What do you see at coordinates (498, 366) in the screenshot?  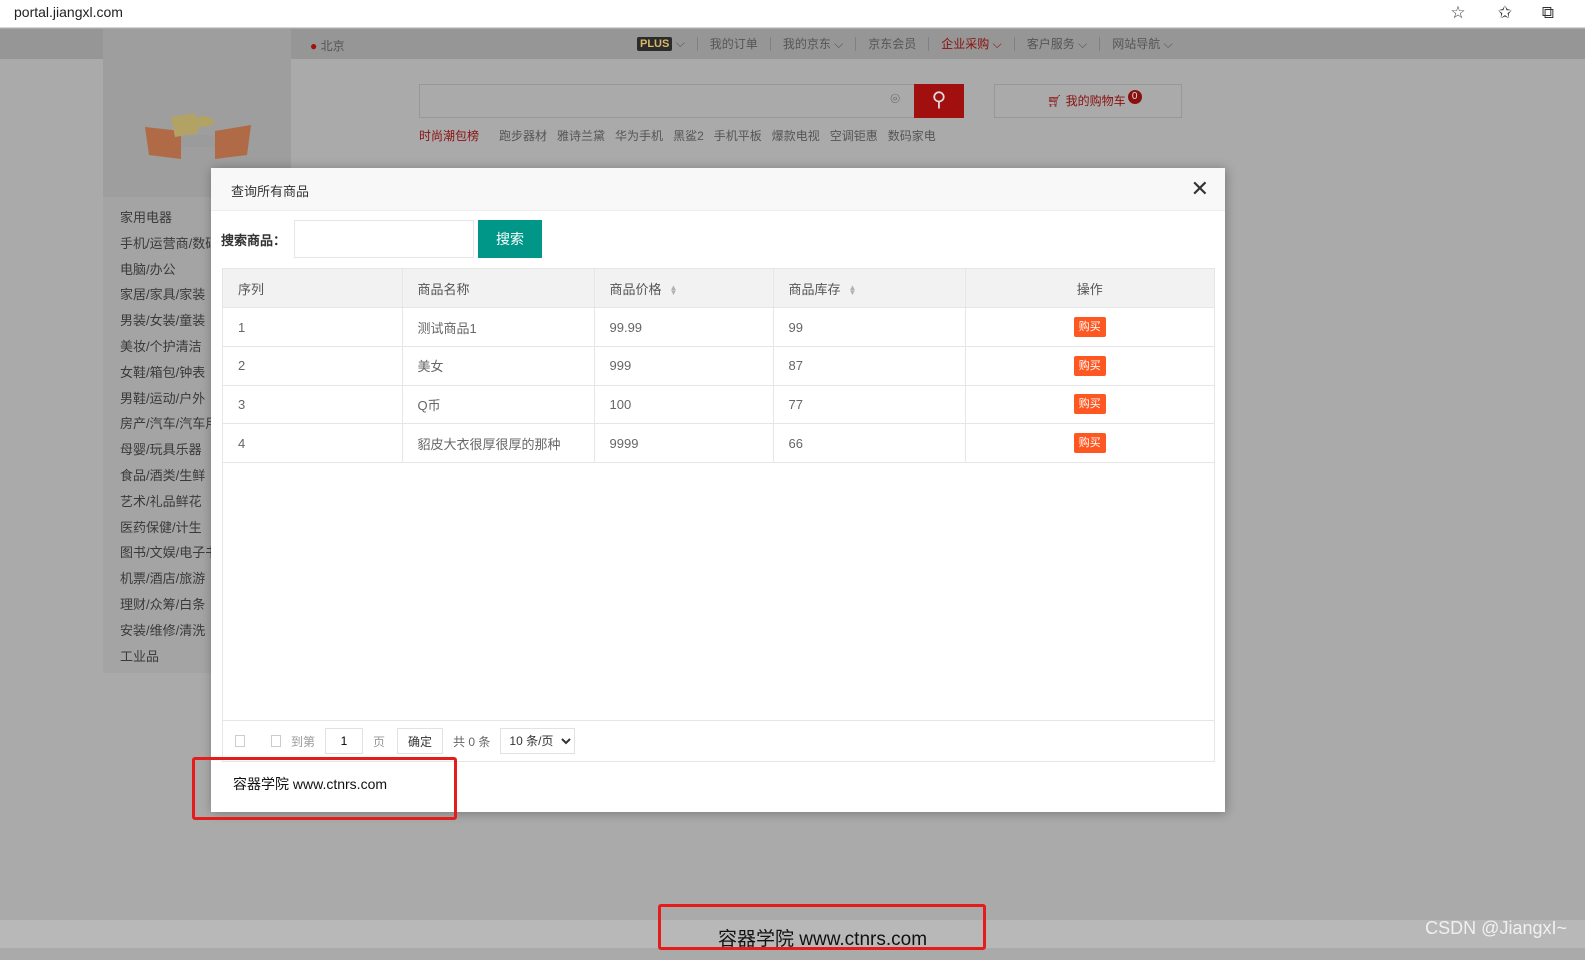 I see `cell-name: 美女` at bounding box center [498, 366].